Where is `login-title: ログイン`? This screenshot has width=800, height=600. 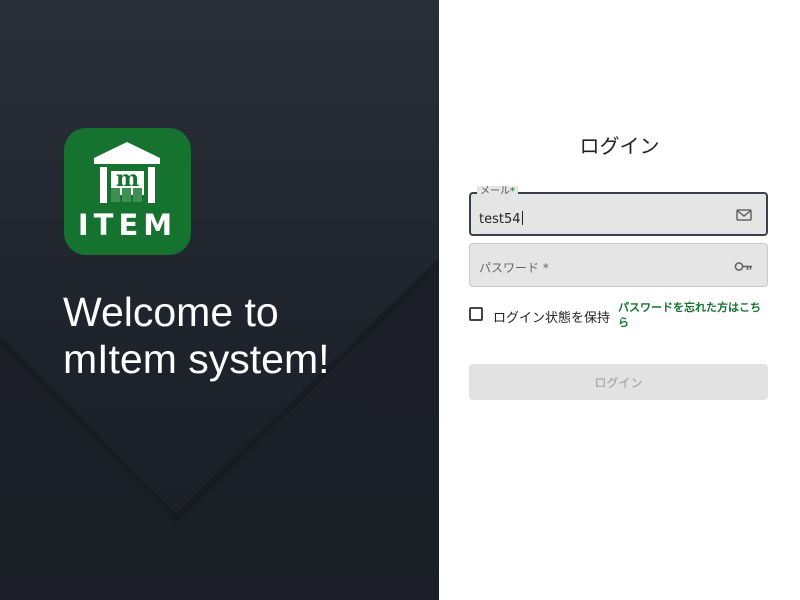
login-title: ログイン is located at coordinates (619, 146).